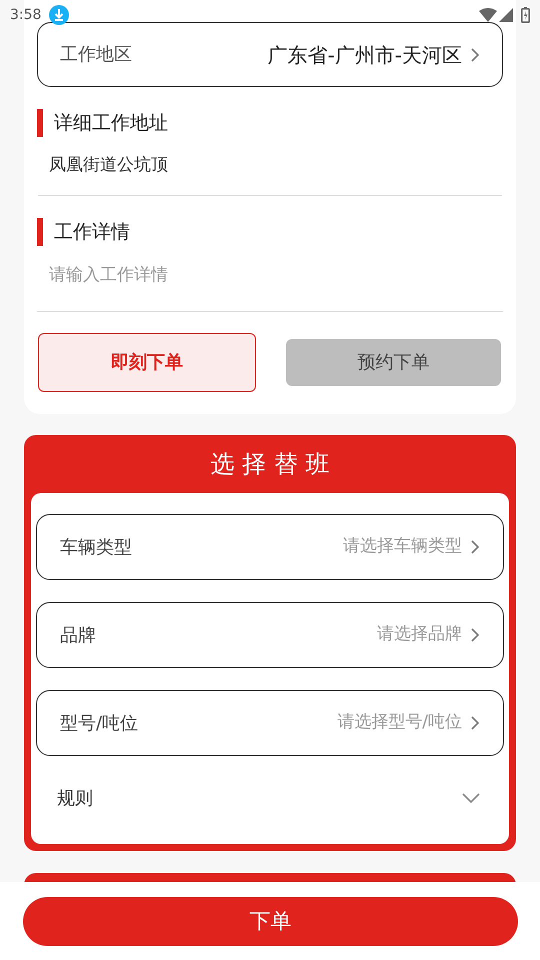 The width and height of the screenshot is (540, 960). What do you see at coordinates (402, 546) in the screenshot?
I see `field-placeholder: 请选择车辆类型` at bounding box center [402, 546].